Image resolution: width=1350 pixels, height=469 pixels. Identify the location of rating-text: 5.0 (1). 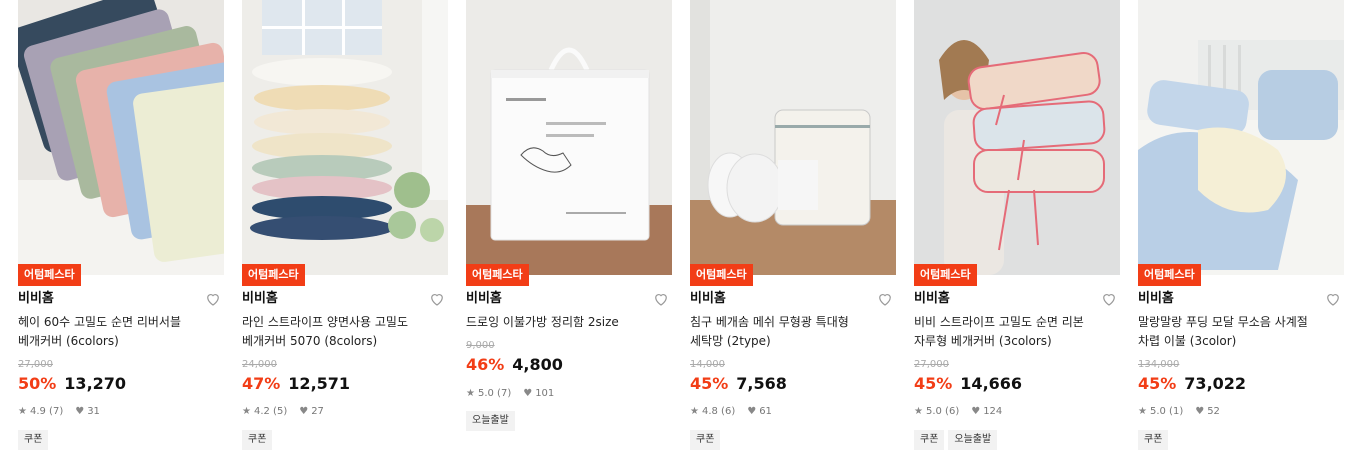
(1166, 411).